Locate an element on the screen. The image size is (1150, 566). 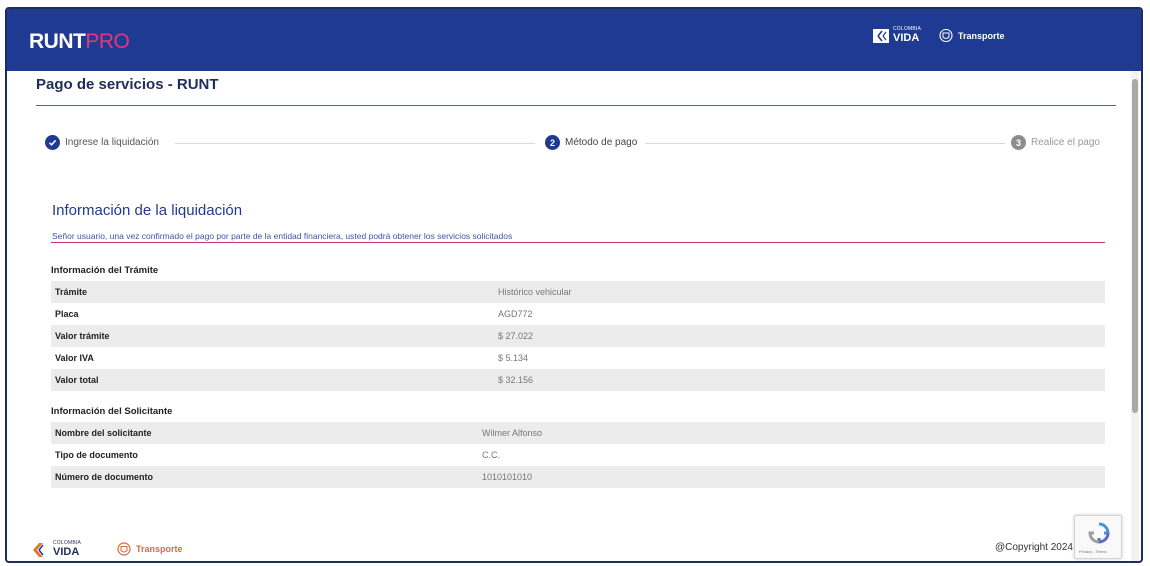
footer-colombia-vida-logo: COLOMBIA VIDA is located at coordinates (55, 549).